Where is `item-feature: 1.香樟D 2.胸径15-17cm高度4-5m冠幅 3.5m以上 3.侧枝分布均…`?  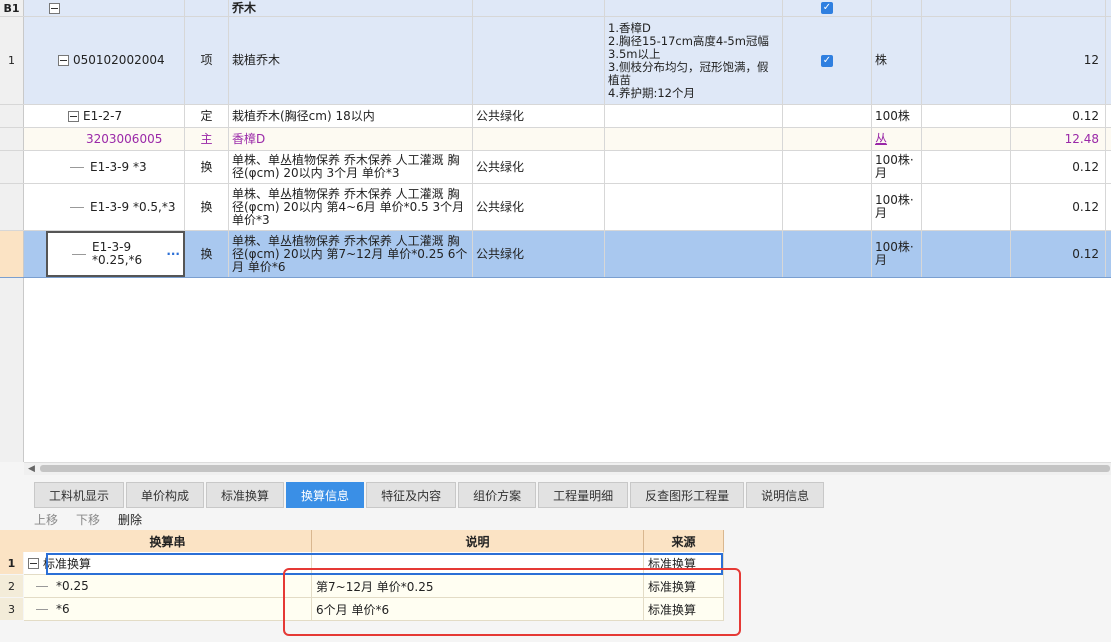 item-feature: 1.香樟D 2.胸径15-17cm高度4-5m冠幅 3.5m以上 3.侧枝分布均… is located at coordinates (694, 60).